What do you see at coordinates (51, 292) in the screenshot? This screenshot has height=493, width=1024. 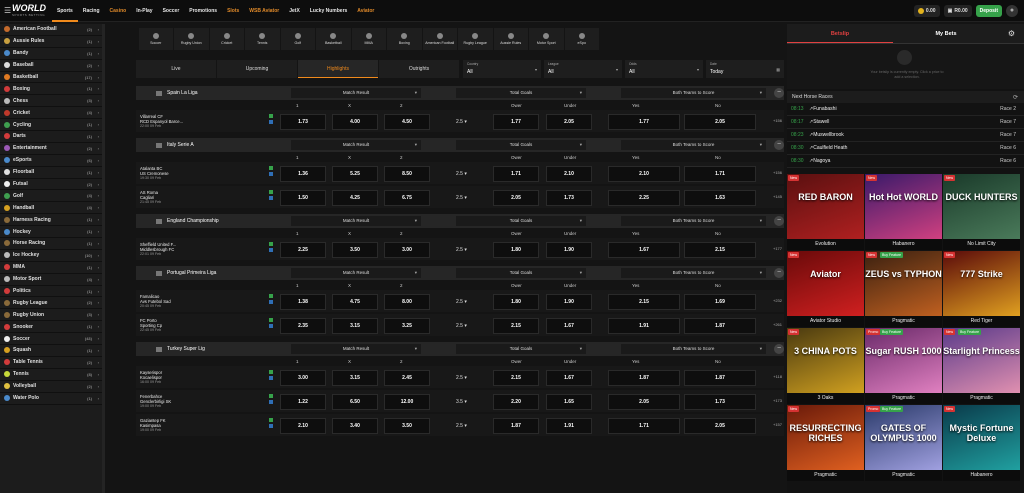 I see `sidebar-item: Politics (1) ›` at bounding box center [51, 292].